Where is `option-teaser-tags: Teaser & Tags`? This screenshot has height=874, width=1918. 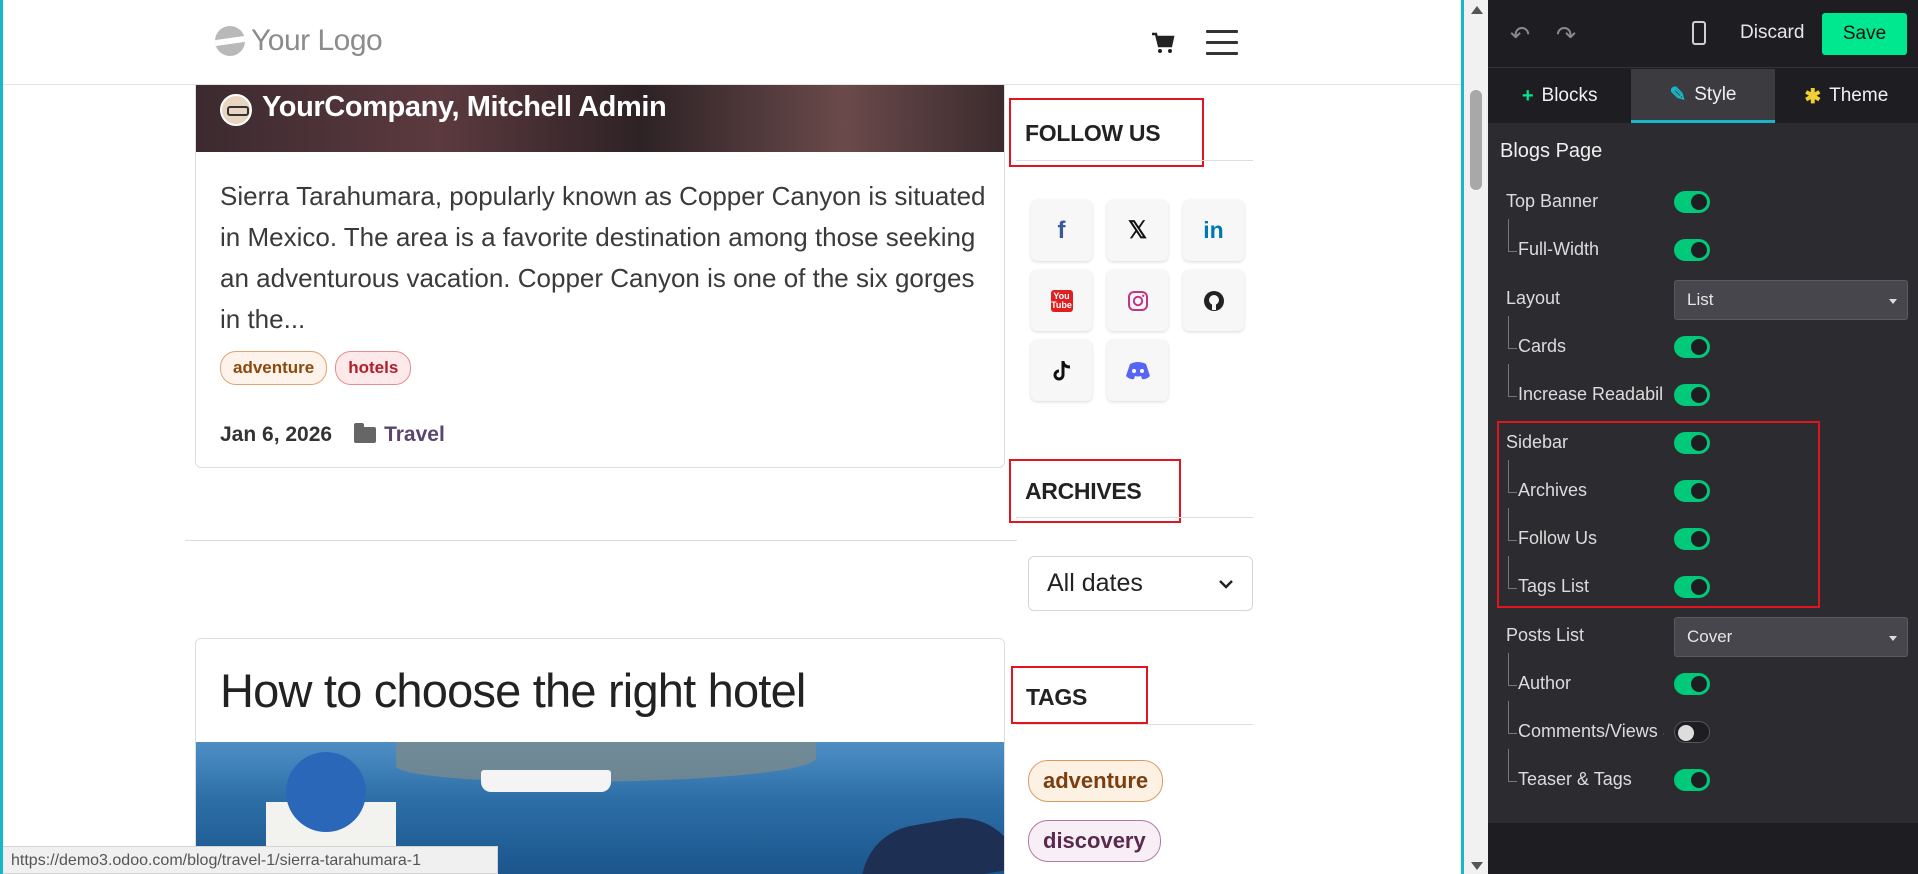 option-teaser-tags: Teaser & Tags is located at coordinates (1703, 775).